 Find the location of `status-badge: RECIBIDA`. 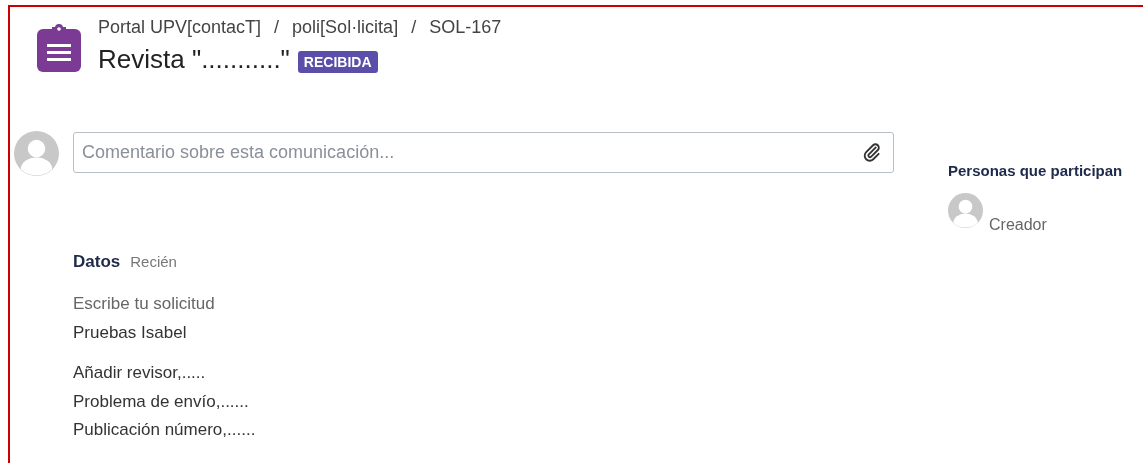

status-badge: RECIBIDA is located at coordinates (337, 61).